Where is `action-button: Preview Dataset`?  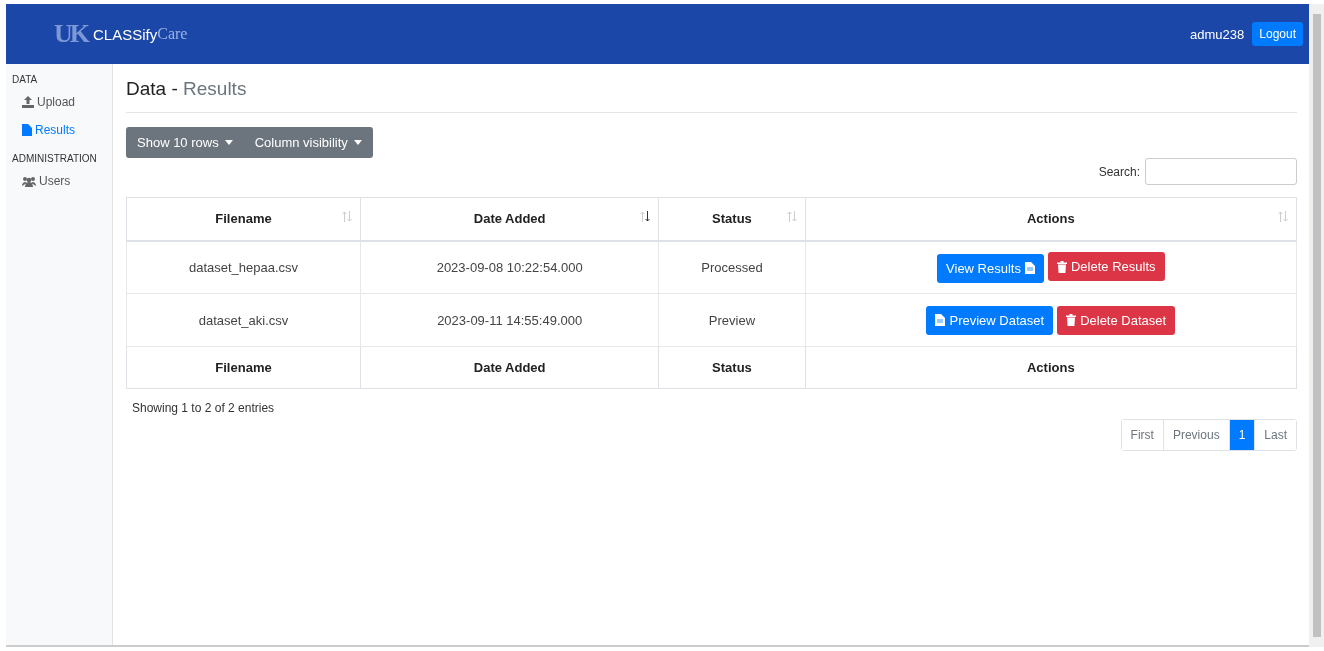 action-button: Preview Dataset is located at coordinates (990, 320).